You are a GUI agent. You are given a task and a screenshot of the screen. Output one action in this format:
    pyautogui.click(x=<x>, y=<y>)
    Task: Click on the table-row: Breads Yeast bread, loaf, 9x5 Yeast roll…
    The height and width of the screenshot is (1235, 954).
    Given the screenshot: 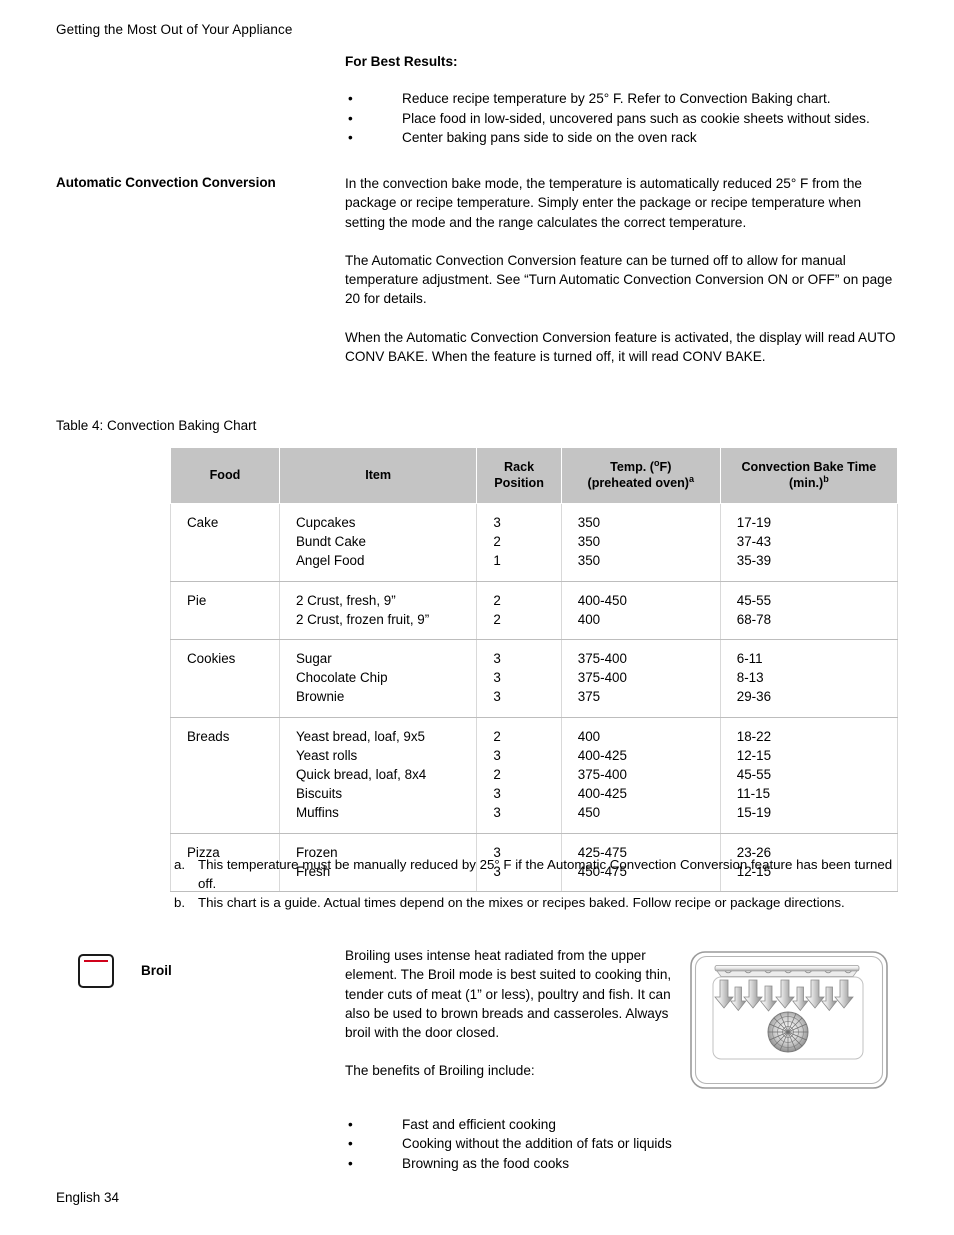 What is the action you would take?
    pyautogui.click(x=534, y=775)
    